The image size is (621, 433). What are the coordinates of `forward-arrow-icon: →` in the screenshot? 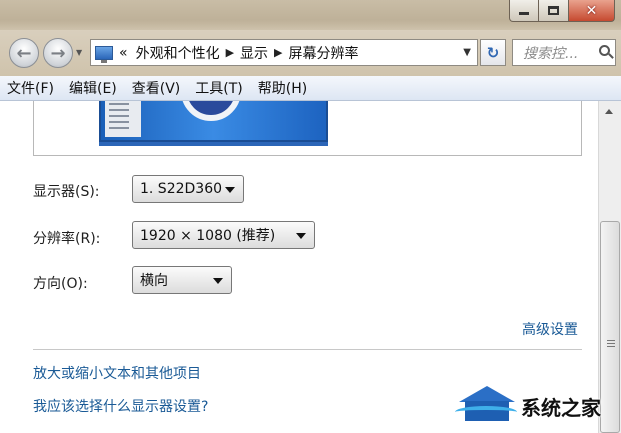 It's located at (58, 53).